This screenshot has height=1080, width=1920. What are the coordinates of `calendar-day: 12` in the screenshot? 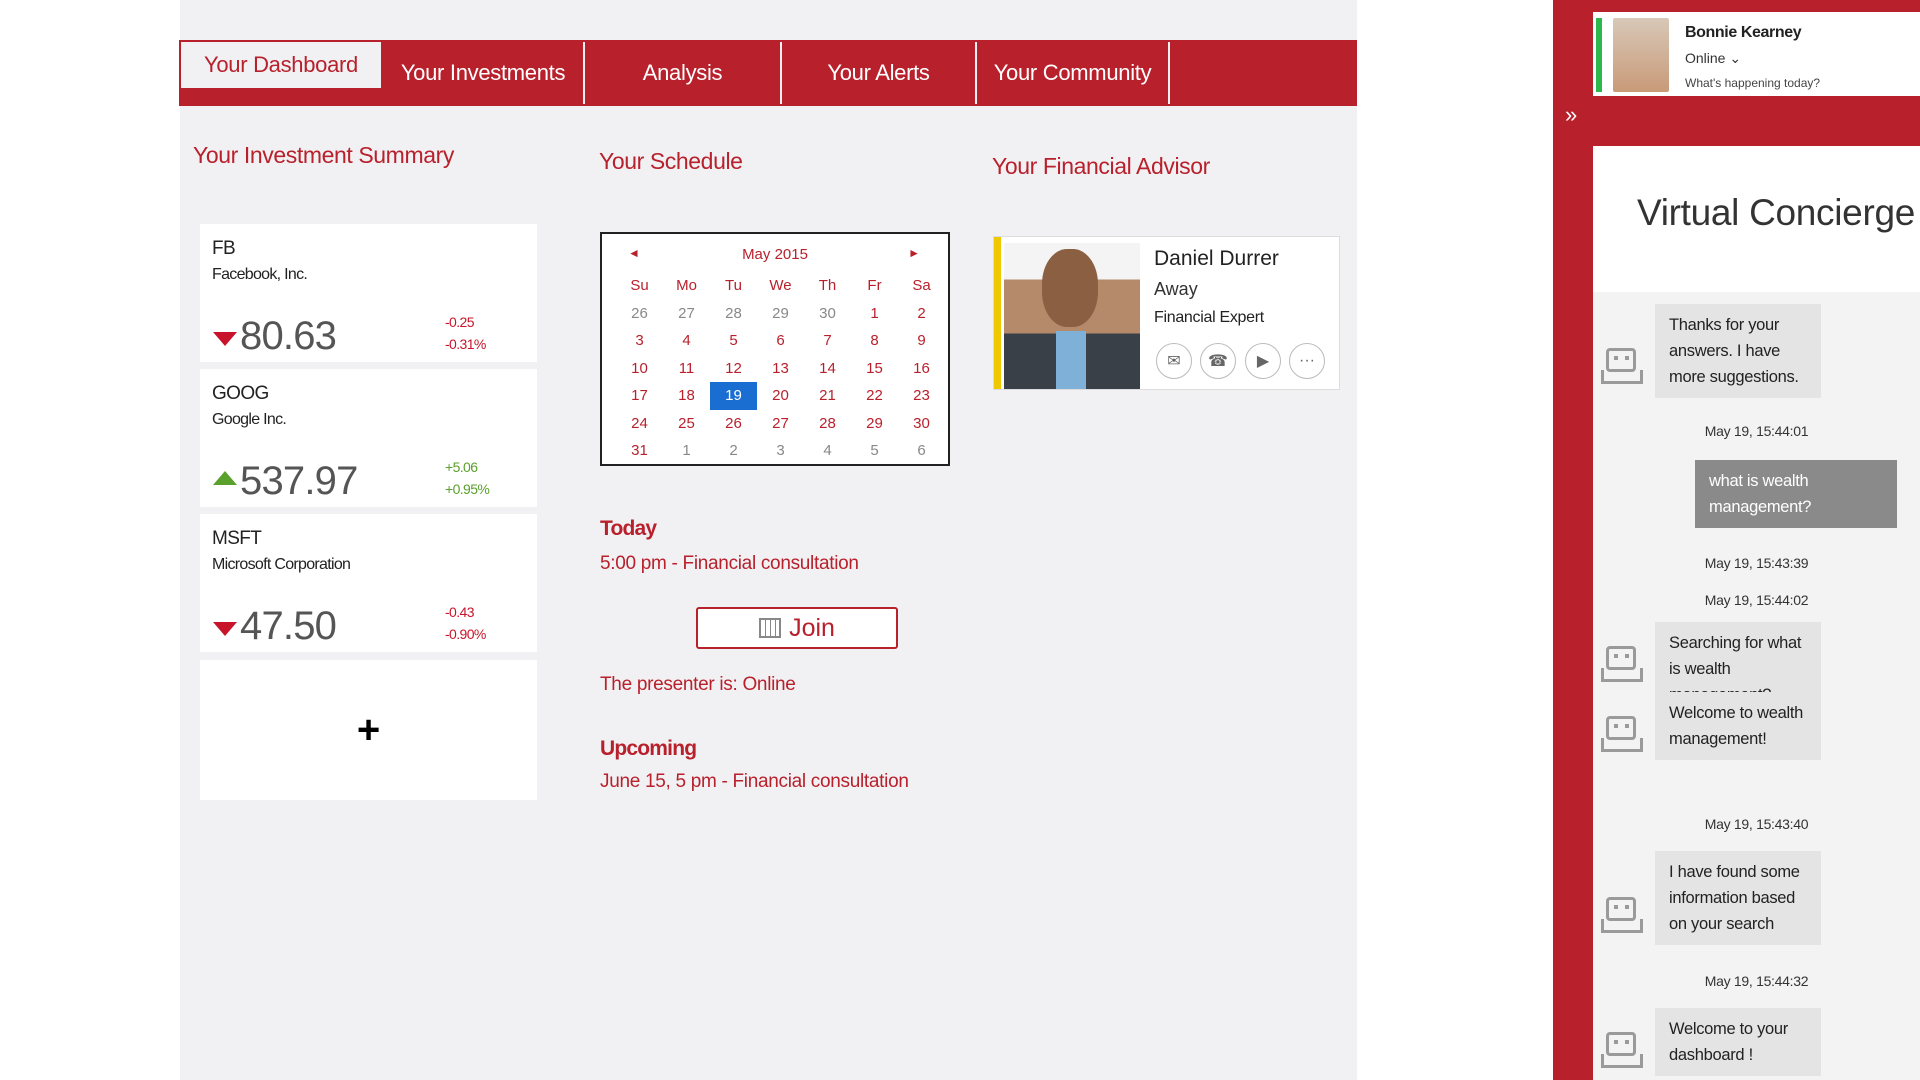 It's located at (733, 369).